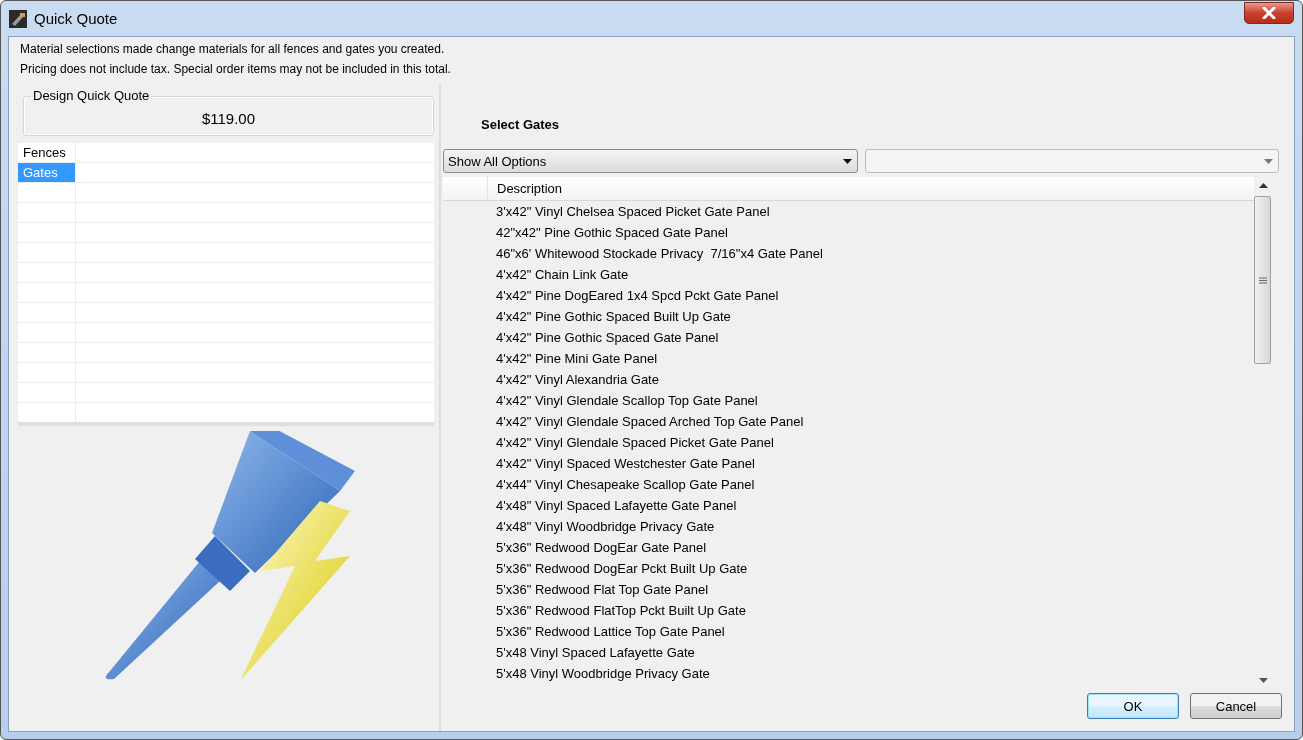 This screenshot has height=740, width=1303. I want to click on table-cell: 5'x36" Redwood Flat Top Gate Panel, so click(848, 589).